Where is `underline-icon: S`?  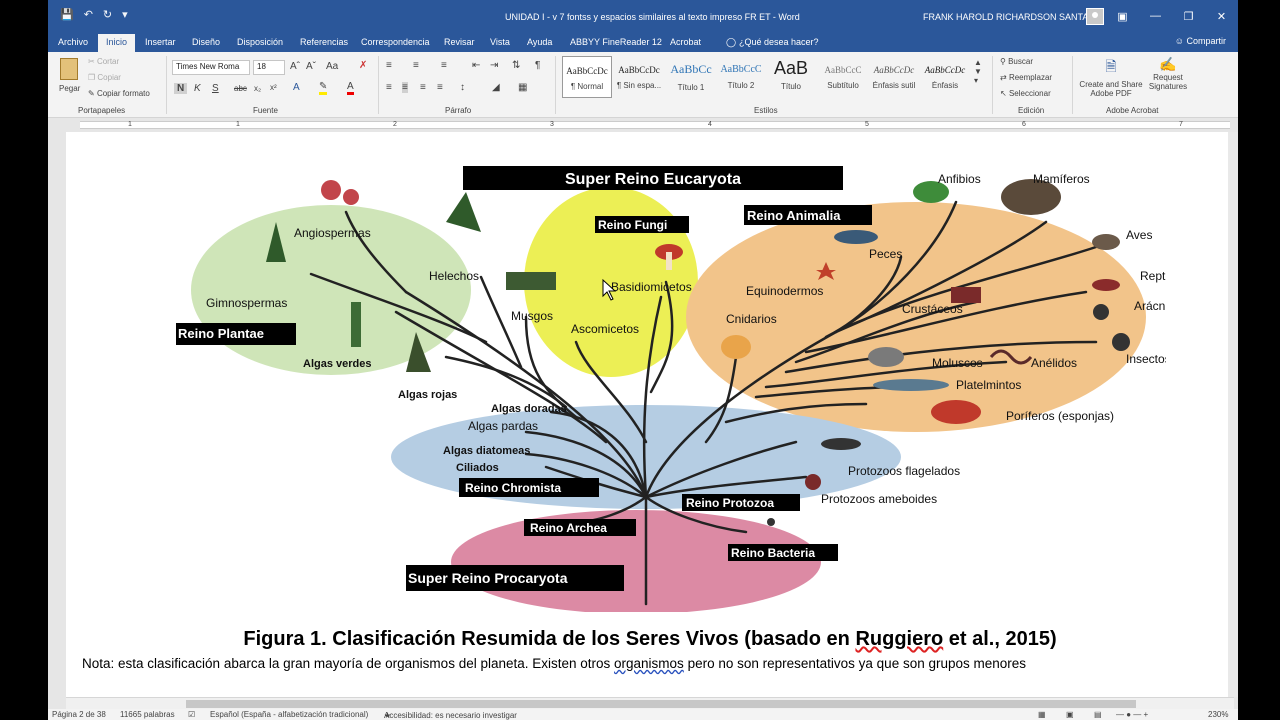 underline-icon: S is located at coordinates (215, 88).